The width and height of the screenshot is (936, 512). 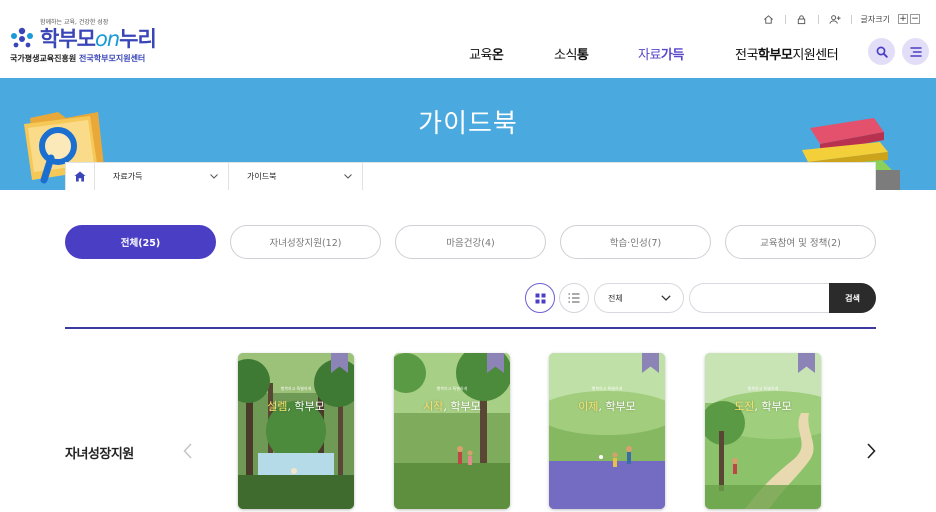 What do you see at coordinates (635, 242) in the screenshot?
I see `tab-learning-character: 학습·인성(7)` at bounding box center [635, 242].